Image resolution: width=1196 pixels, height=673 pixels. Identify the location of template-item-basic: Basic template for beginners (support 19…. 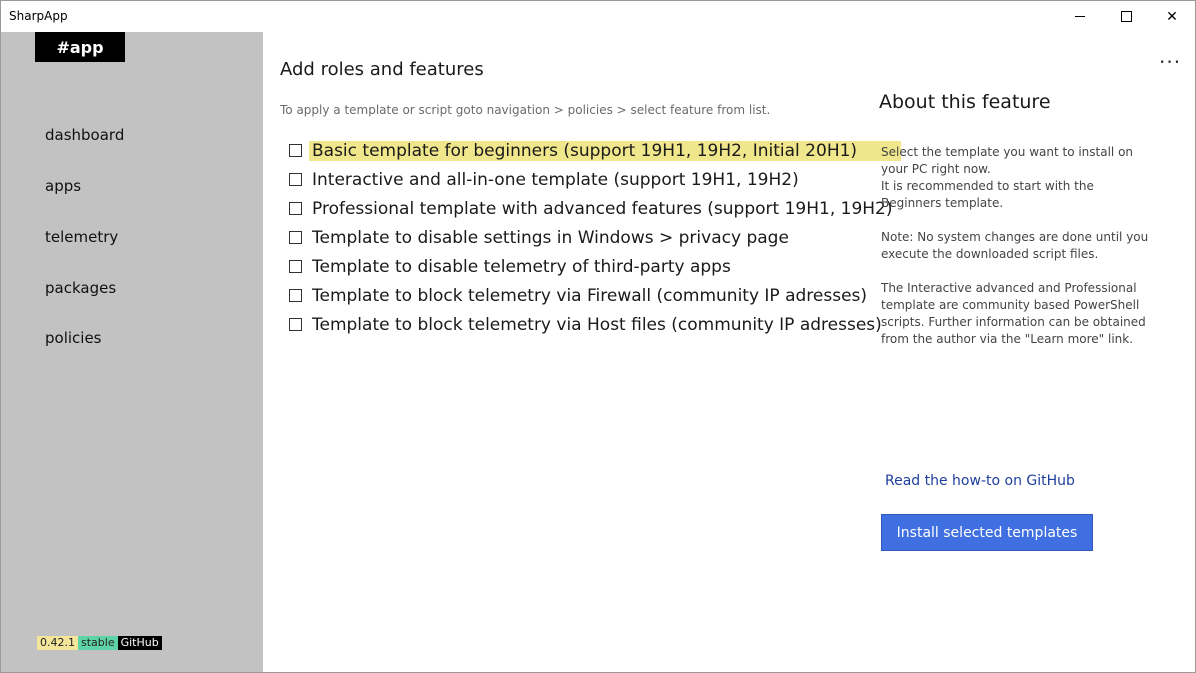
(595, 150).